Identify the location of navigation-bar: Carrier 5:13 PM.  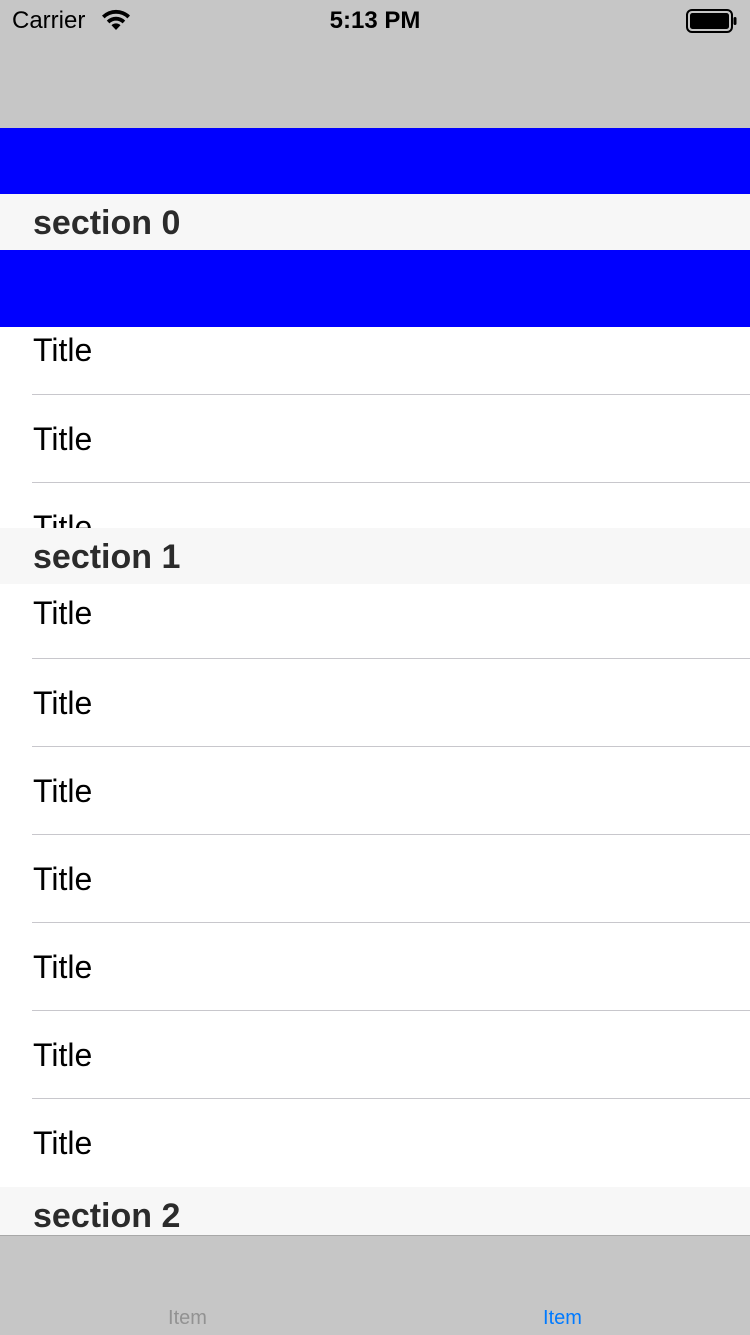
(375, 64).